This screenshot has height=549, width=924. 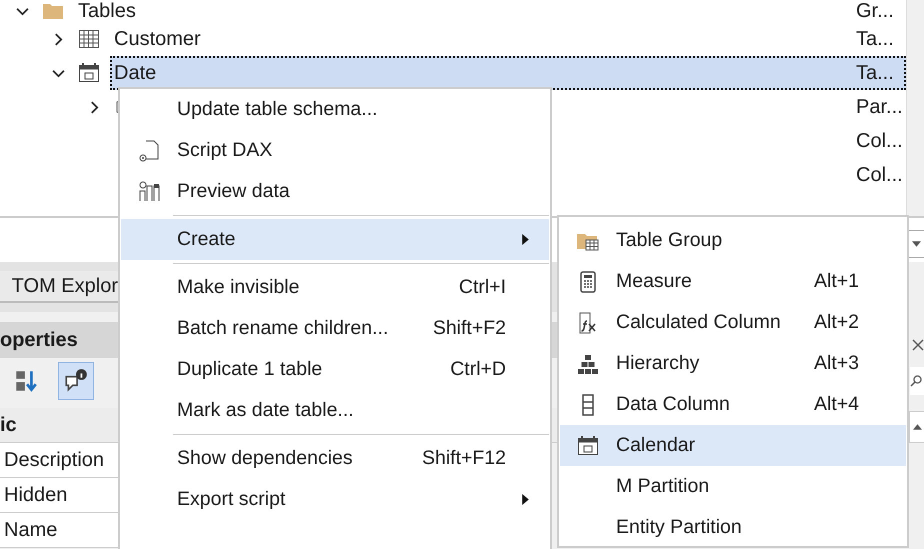 I want to click on comment-info-icon, so click(x=76, y=381).